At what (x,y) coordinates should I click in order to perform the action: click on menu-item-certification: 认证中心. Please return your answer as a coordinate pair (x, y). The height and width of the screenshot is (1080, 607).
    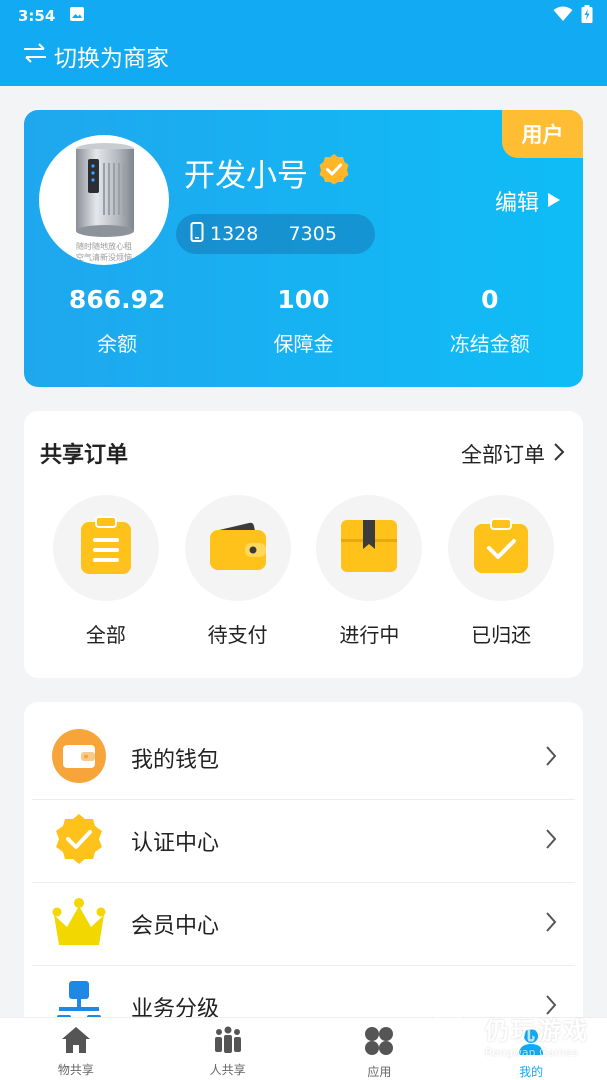
    Looking at the image, I should click on (303, 841).